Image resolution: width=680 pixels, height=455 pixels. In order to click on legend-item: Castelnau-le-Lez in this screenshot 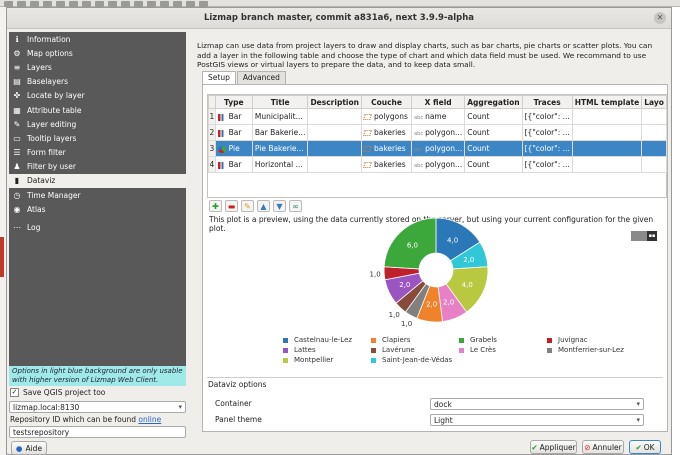, I will do `click(327, 340)`.